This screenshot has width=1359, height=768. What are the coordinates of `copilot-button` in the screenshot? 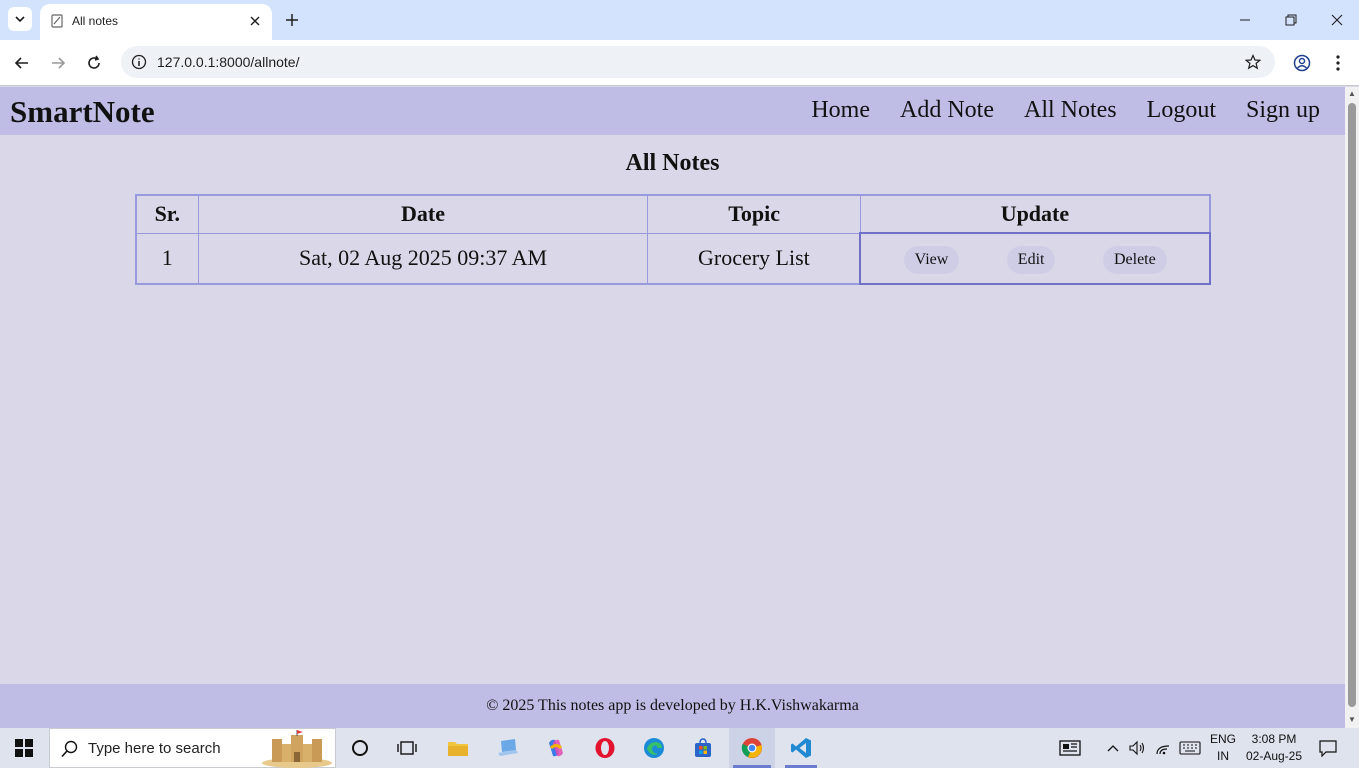 It's located at (556, 748).